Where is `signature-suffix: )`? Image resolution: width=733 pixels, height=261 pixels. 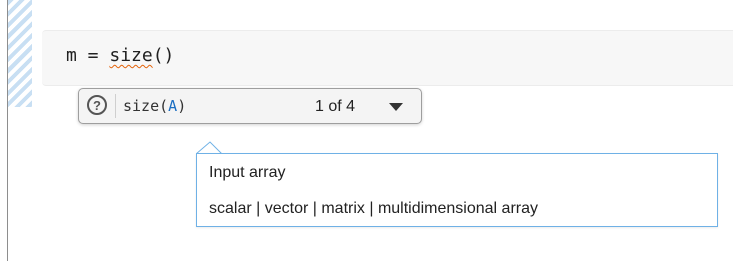
signature-suffix: ) is located at coordinates (182, 106).